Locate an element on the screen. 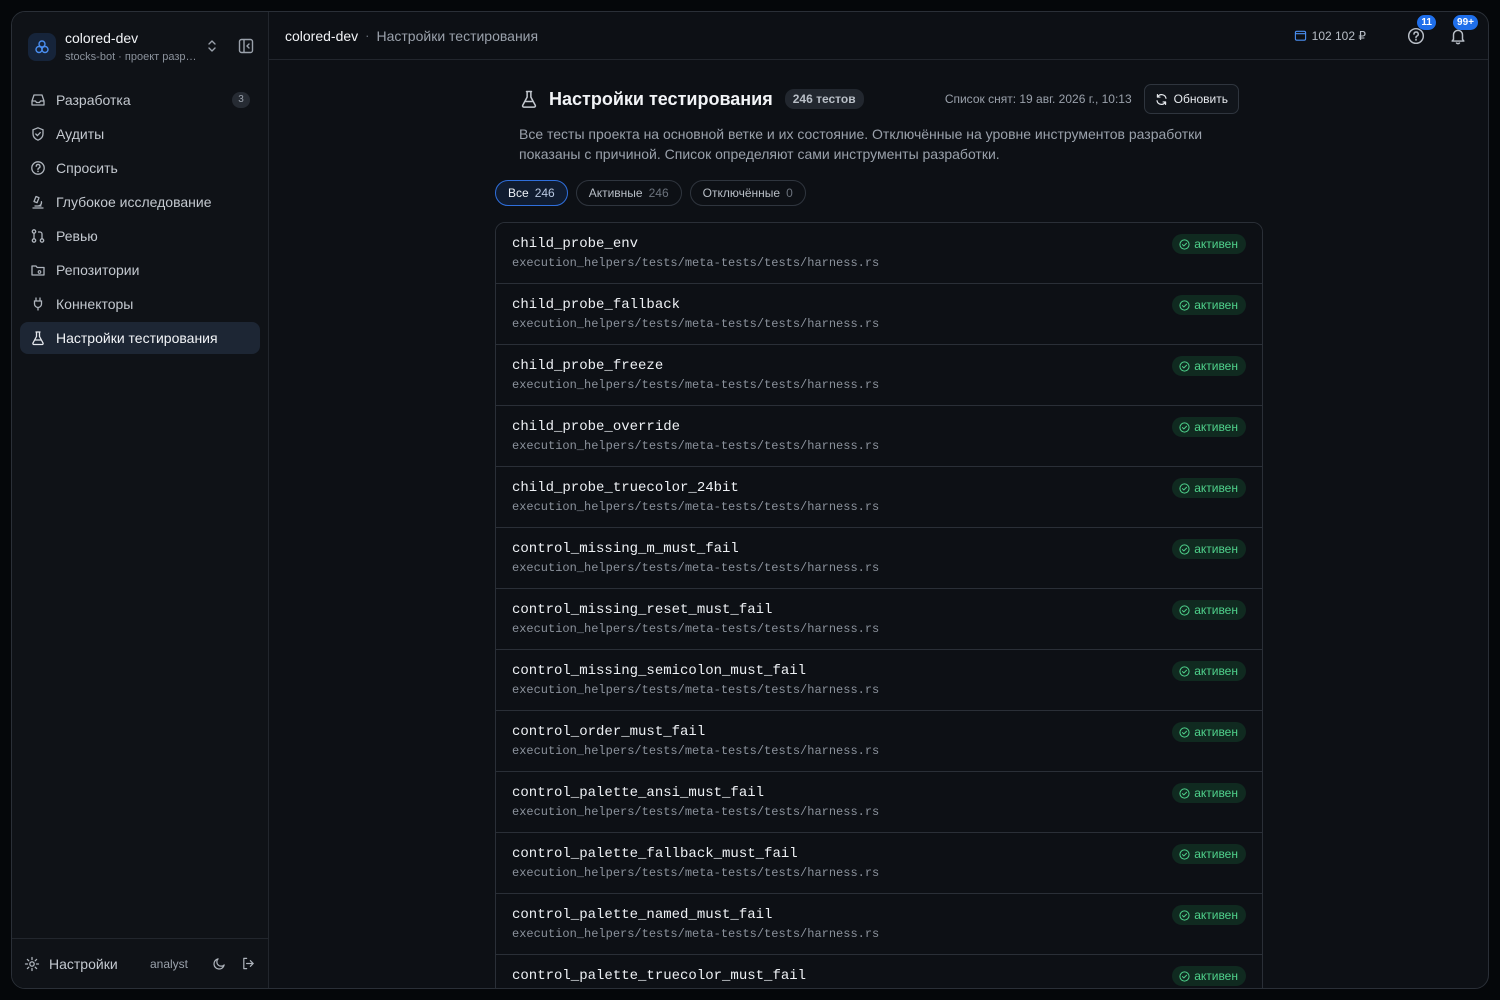  sidebar-item-connectors: Коннекторы is located at coordinates (140, 304).